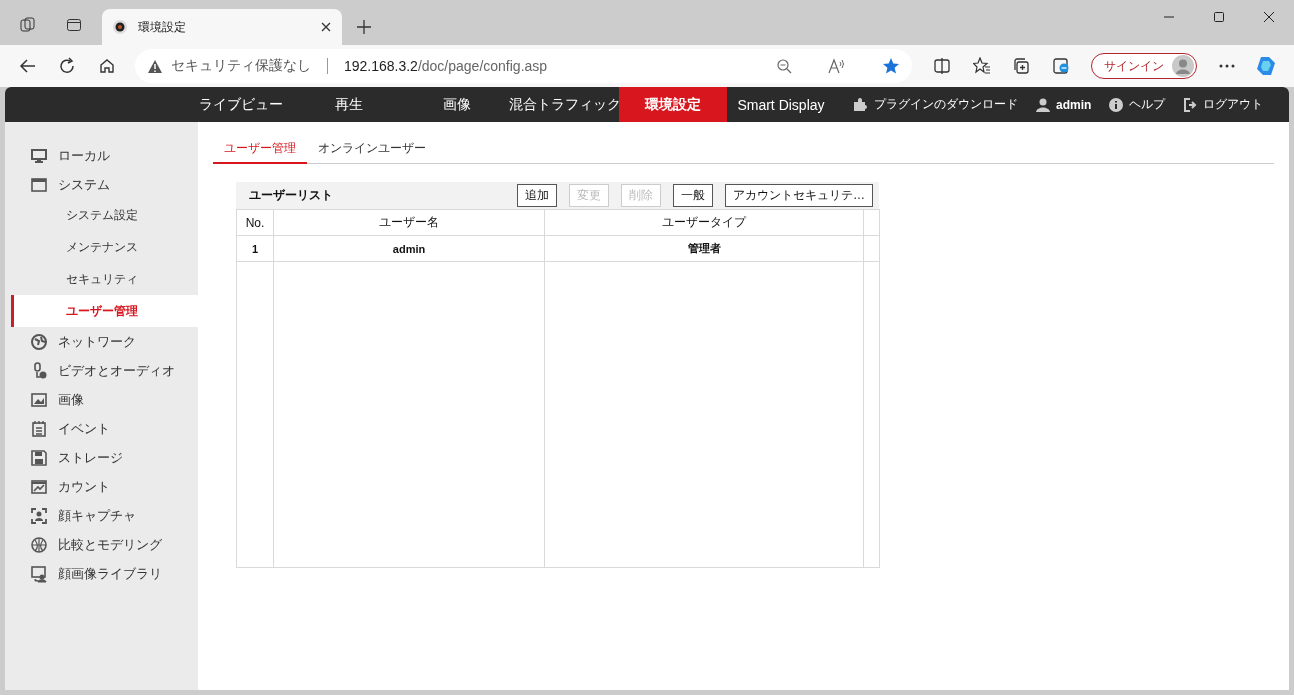 The width and height of the screenshot is (1294, 695). Describe the element at coordinates (104, 311) in the screenshot. I see `sidebar-subitem: ユーザー管理` at that location.